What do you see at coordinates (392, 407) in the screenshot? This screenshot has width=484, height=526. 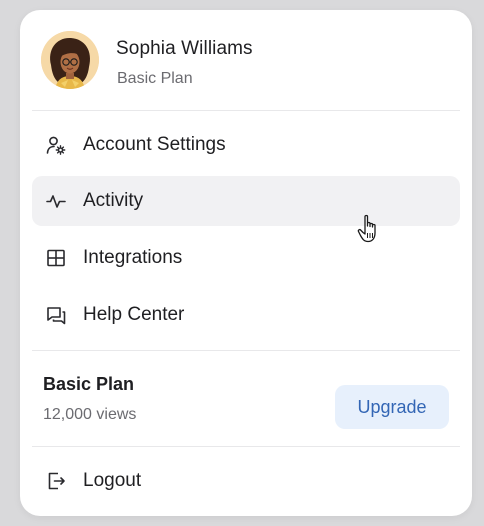 I see `upgrade-button: Upgrade` at bounding box center [392, 407].